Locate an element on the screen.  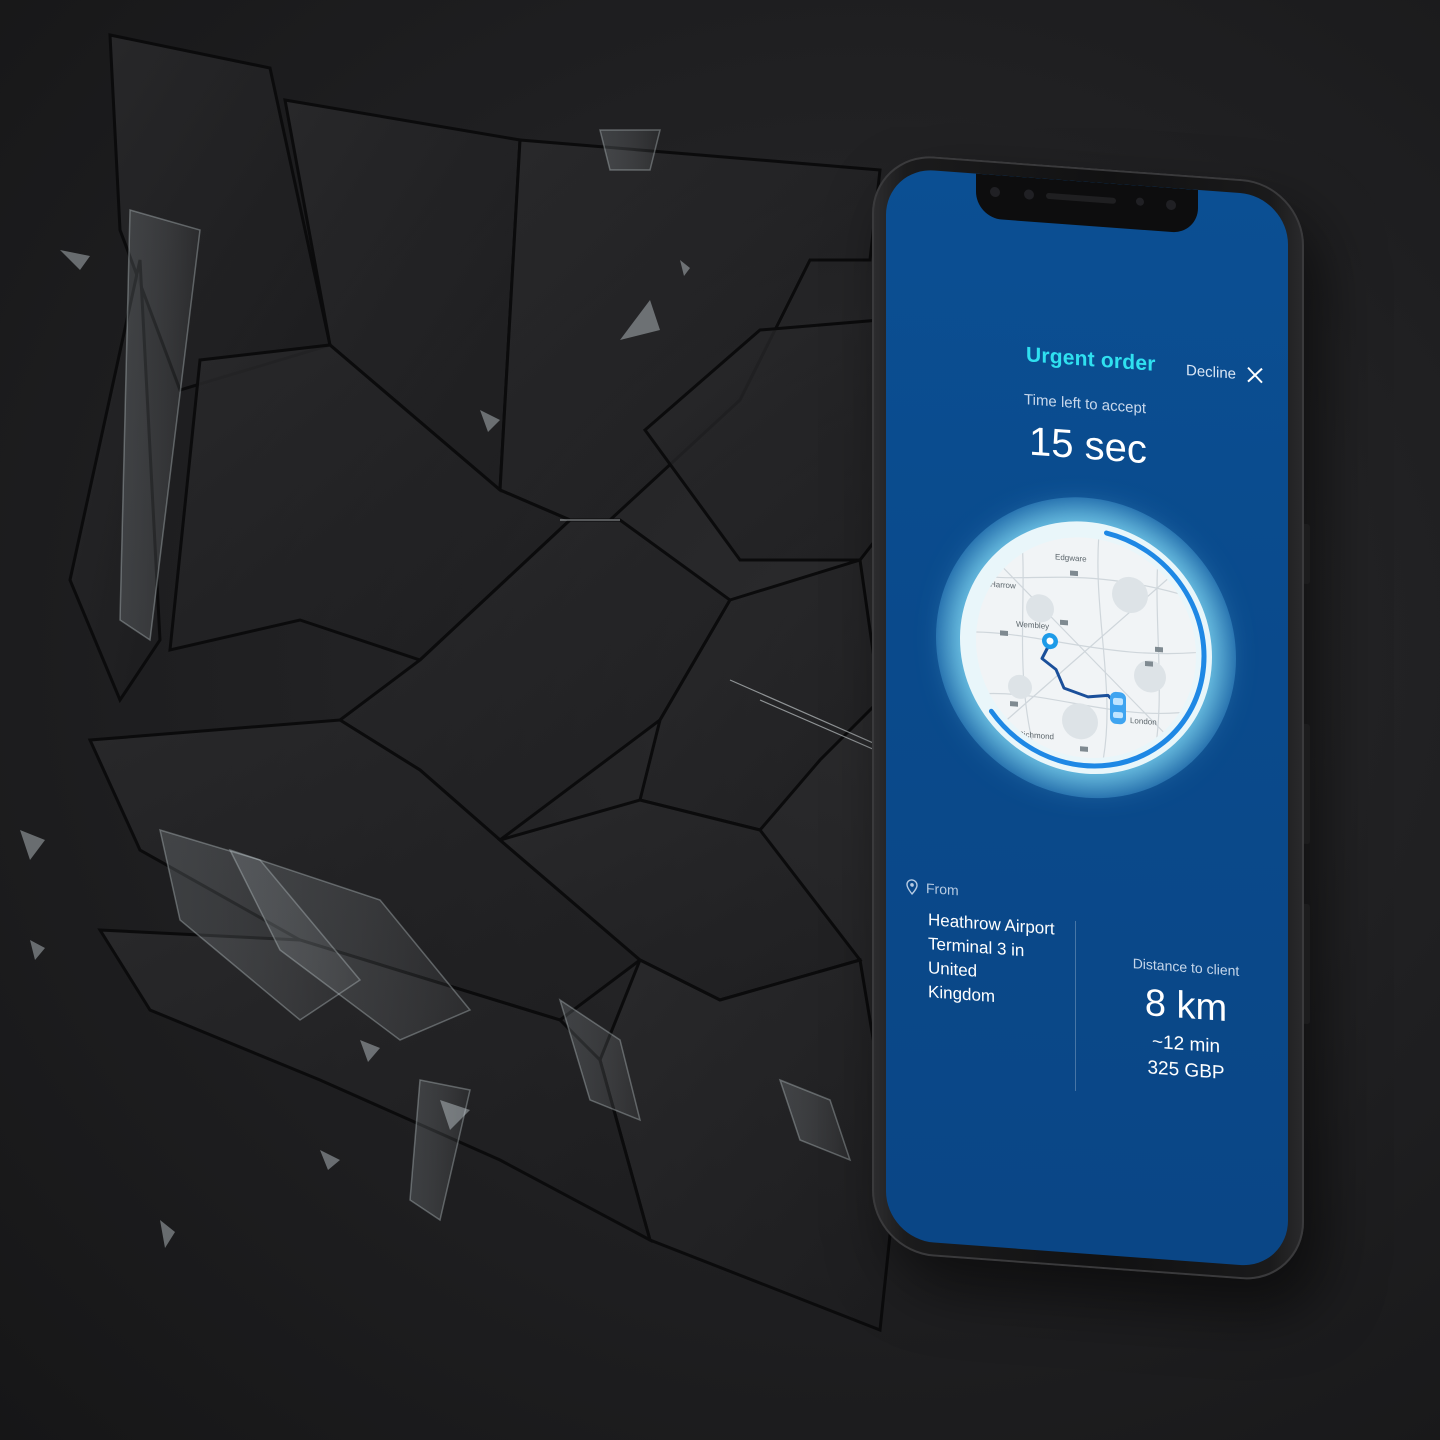
distance-label: Distance to client is located at coordinates (1186, 967).